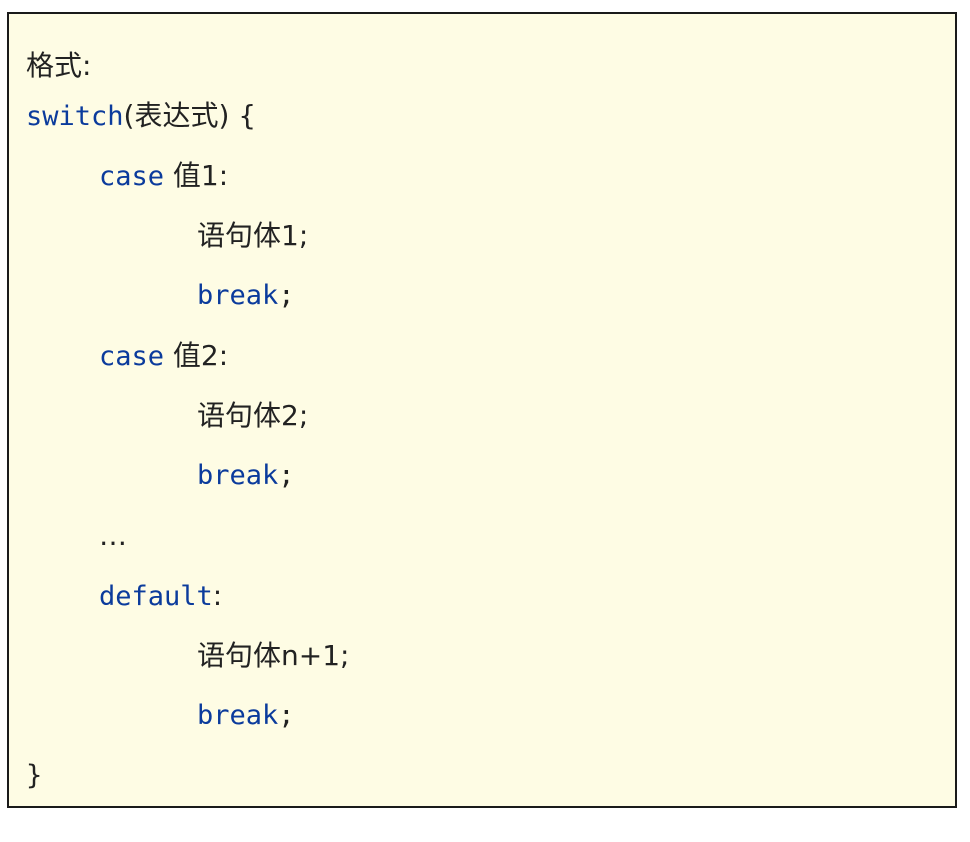  I want to click on break2-semicolon: ;, so click(286, 475).